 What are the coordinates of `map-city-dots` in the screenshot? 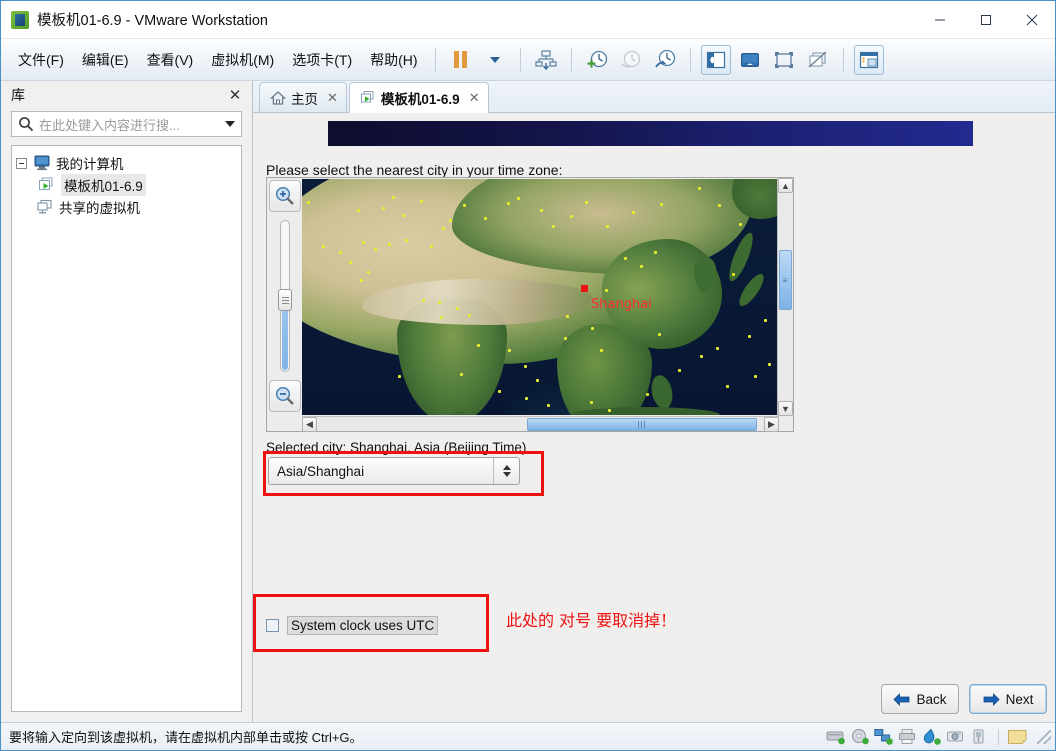 It's located at (540, 297).